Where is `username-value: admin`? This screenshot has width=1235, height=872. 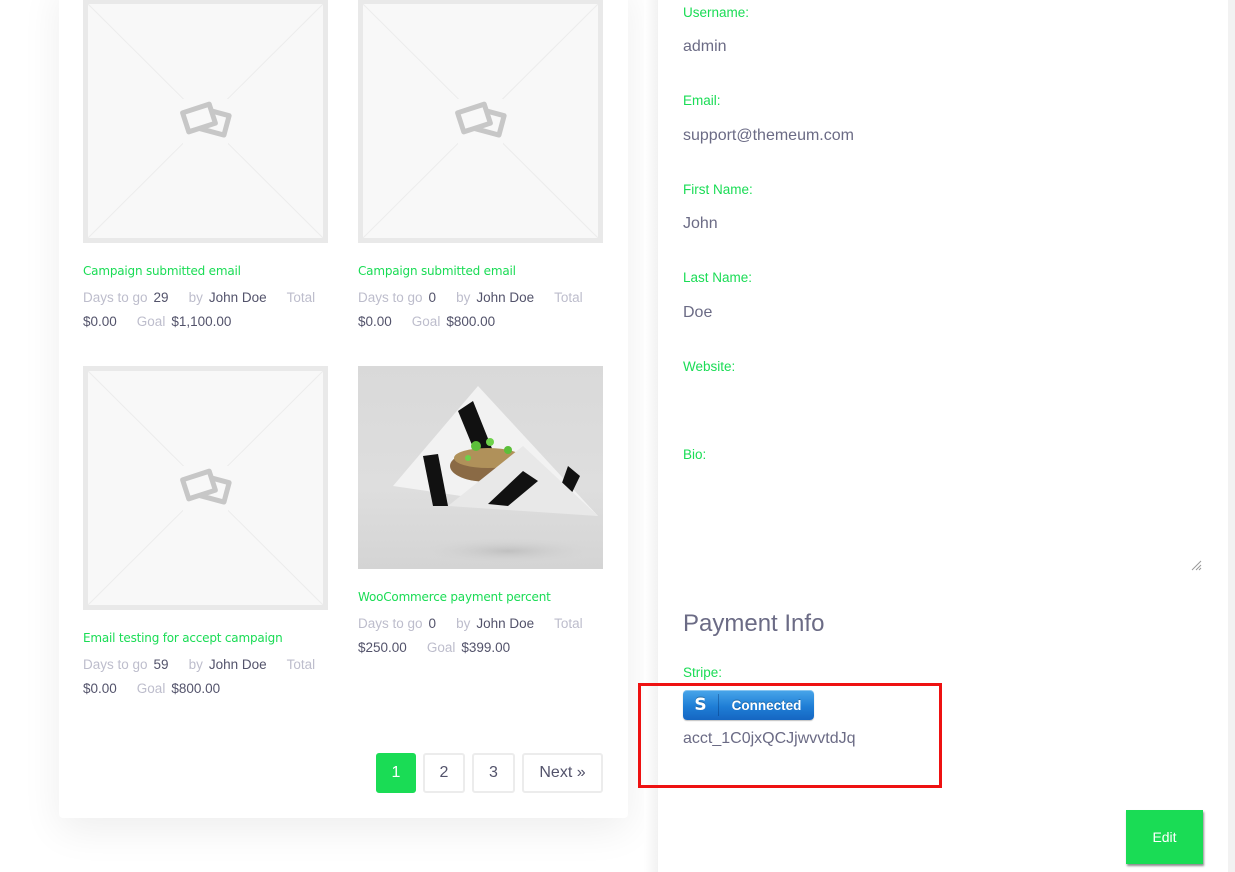
username-value: admin is located at coordinates (705, 46).